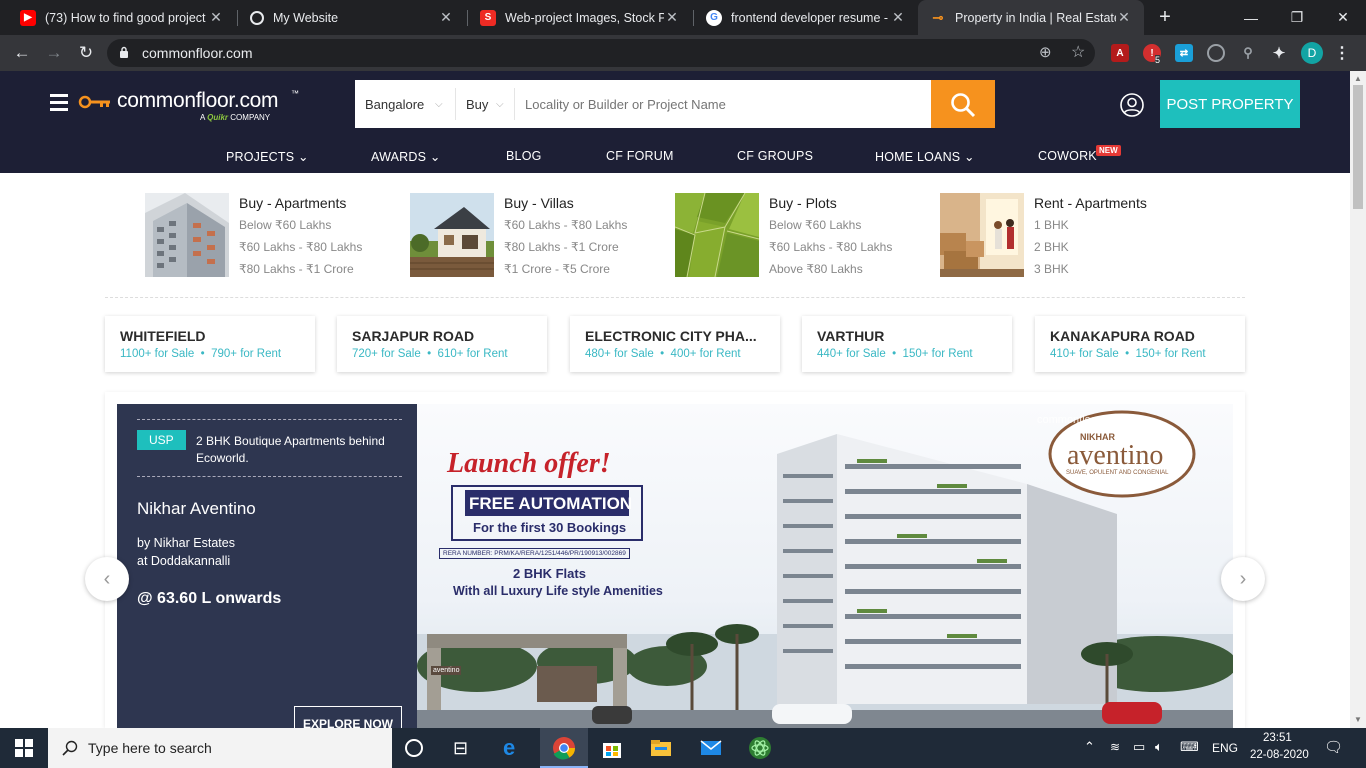 This screenshot has height=768, width=1366. What do you see at coordinates (1159, 747) in the screenshot?
I see `volume-icon: 🔈︎` at bounding box center [1159, 747].